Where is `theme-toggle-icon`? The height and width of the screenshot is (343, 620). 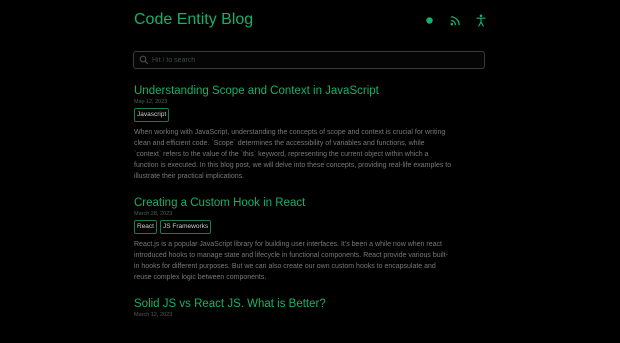
theme-toggle-icon is located at coordinates (429, 20).